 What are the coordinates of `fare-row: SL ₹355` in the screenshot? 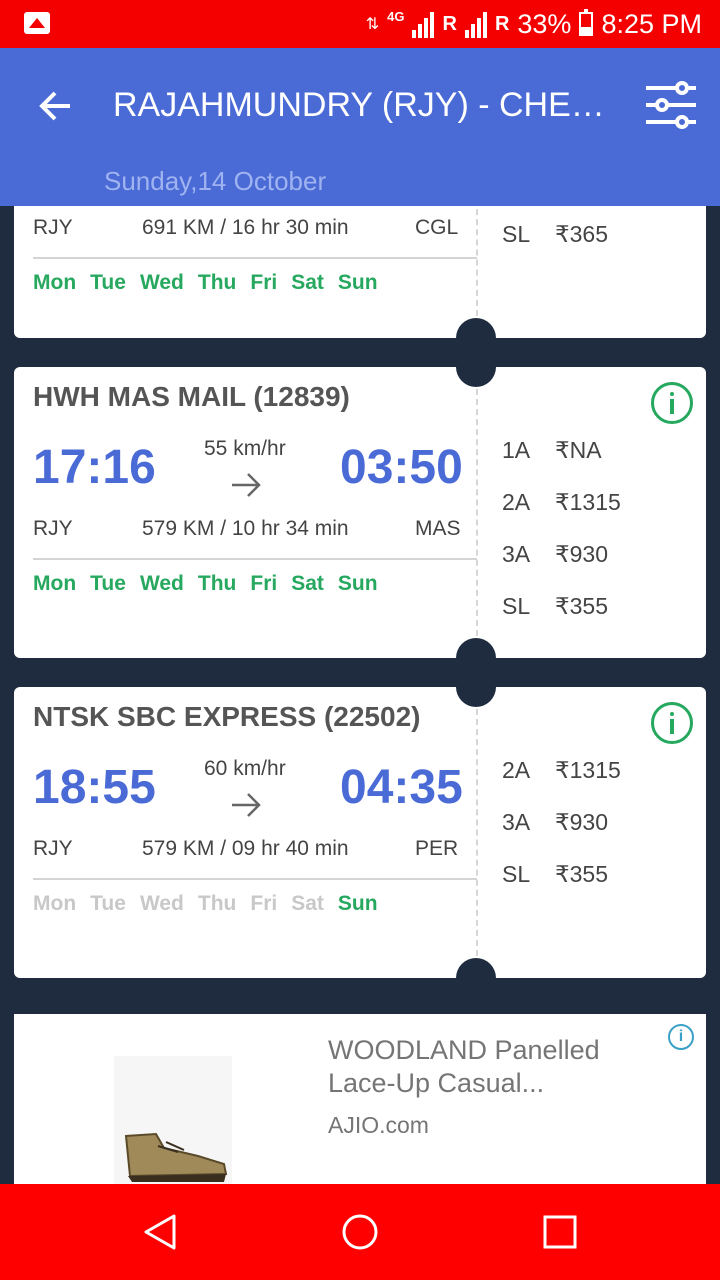 It's located at (561, 619).